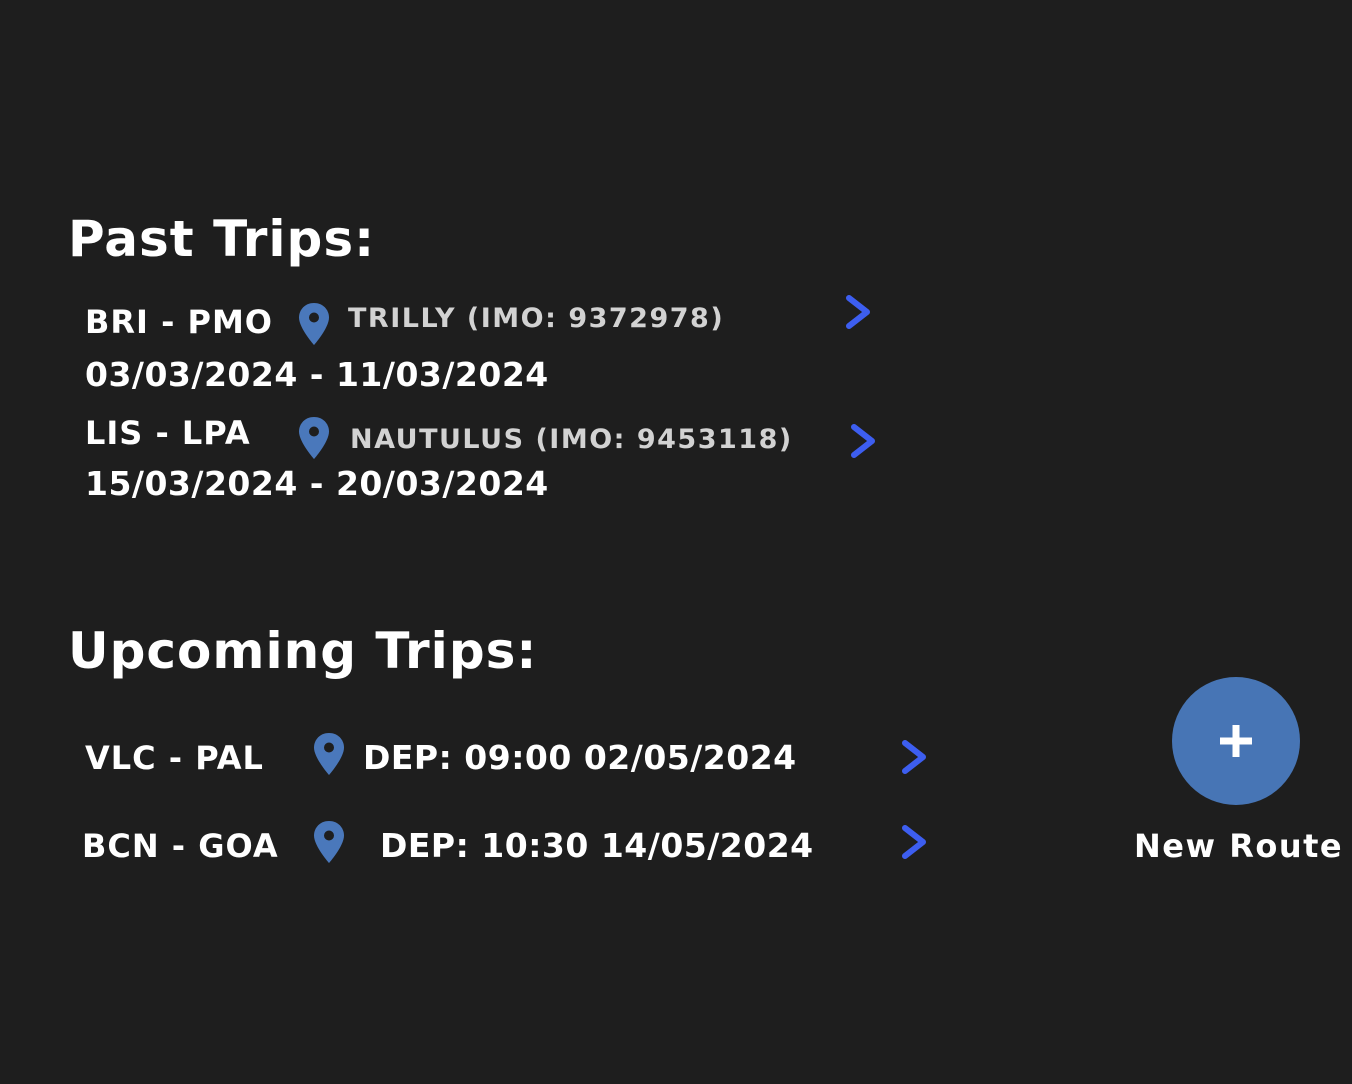  I want to click on trip-route: LIS - LPA, so click(168, 433).